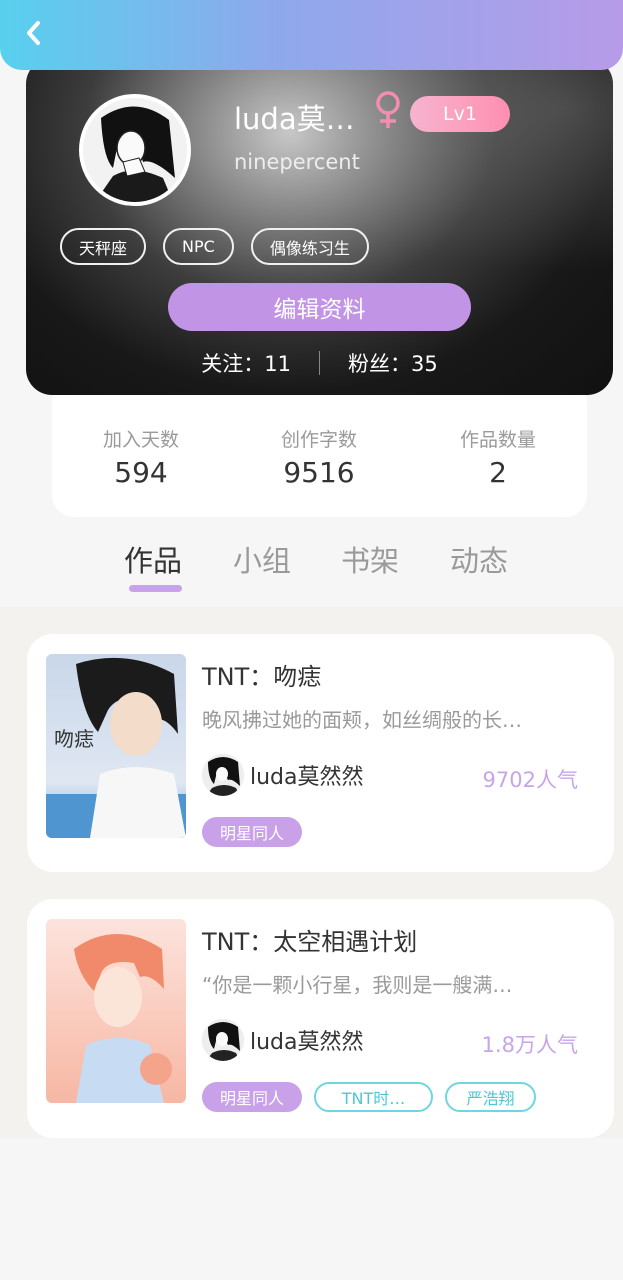  Describe the element at coordinates (198, 246) in the screenshot. I see `profile-tag: NPC` at that location.